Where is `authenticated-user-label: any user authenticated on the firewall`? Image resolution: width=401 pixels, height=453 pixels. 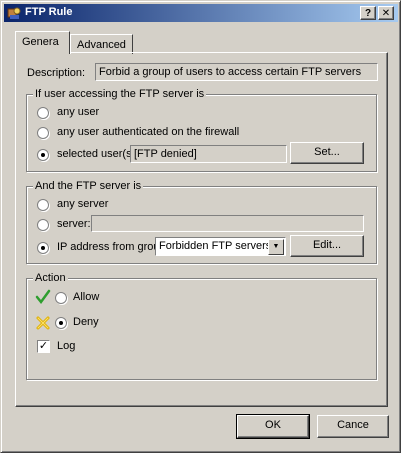 authenticated-user-label: any user authenticated on the firewall is located at coordinates (148, 132).